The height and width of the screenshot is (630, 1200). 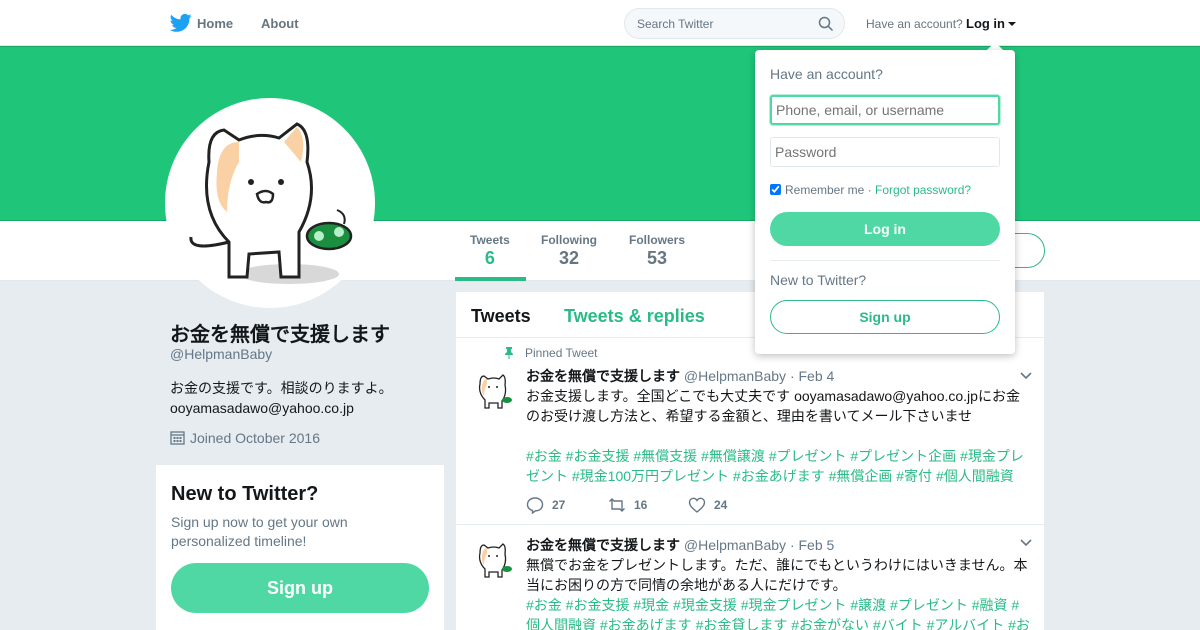 I want to click on new-card-title: New to Twitter?, so click(x=245, y=494).